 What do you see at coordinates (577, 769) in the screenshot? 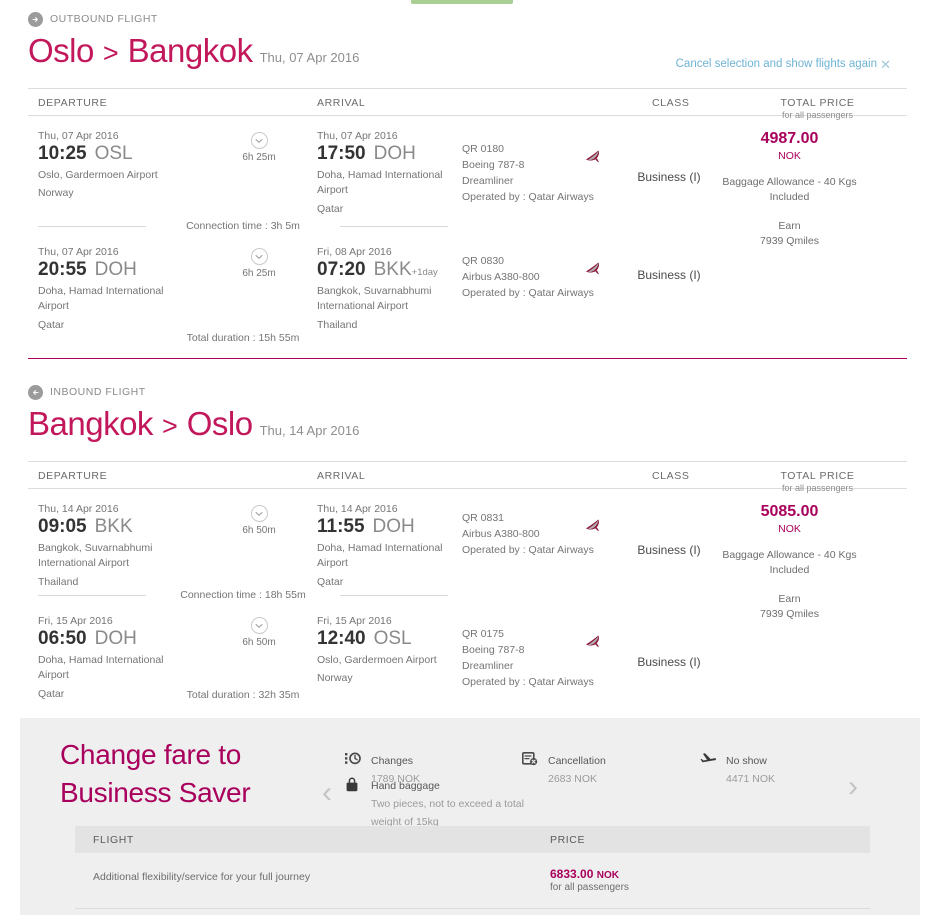
I see `benefit-text: Cancellation 2683 NOK` at bounding box center [577, 769].